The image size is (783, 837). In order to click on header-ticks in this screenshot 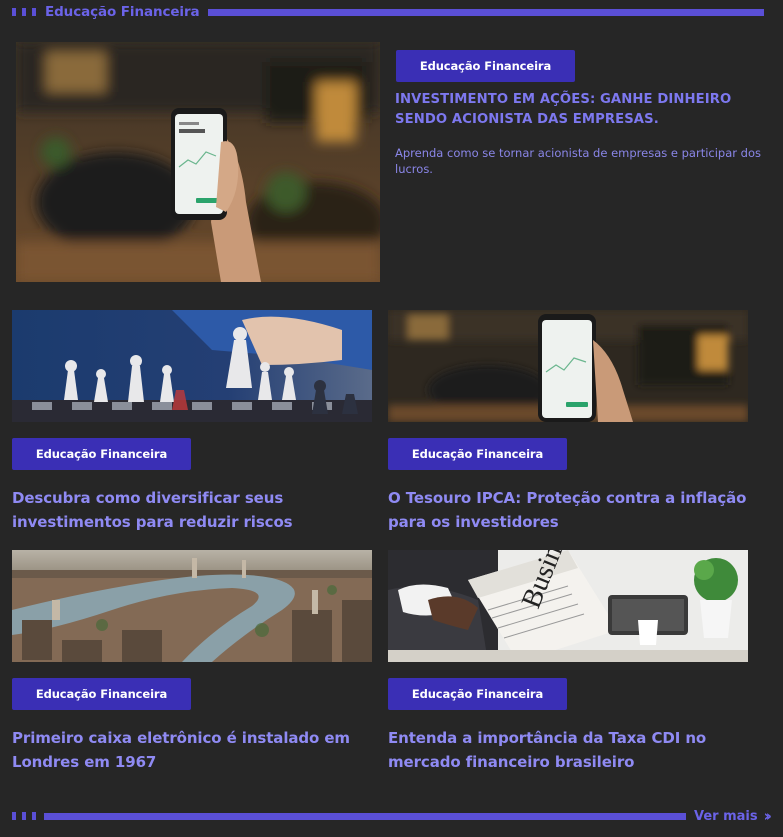, I will do `click(24, 12)`.